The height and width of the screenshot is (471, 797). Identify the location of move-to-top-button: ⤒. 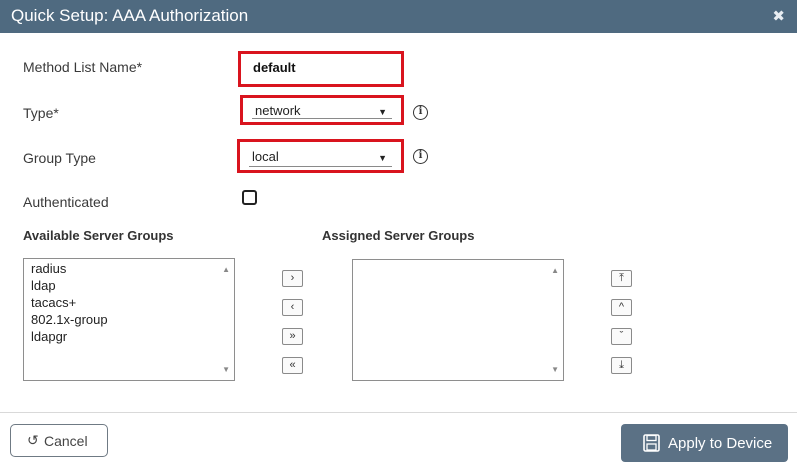
(621, 278).